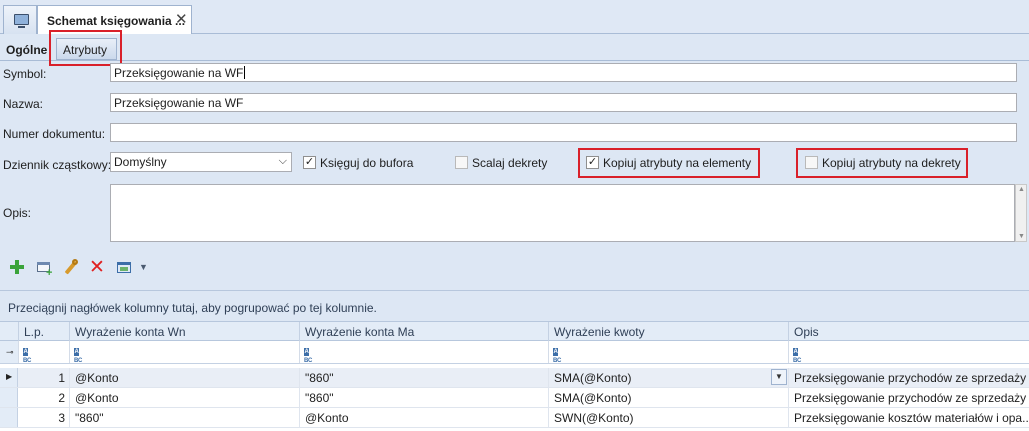 The image size is (1029, 431). I want to click on filter-cell-wn: ABC, so click(185, 352).